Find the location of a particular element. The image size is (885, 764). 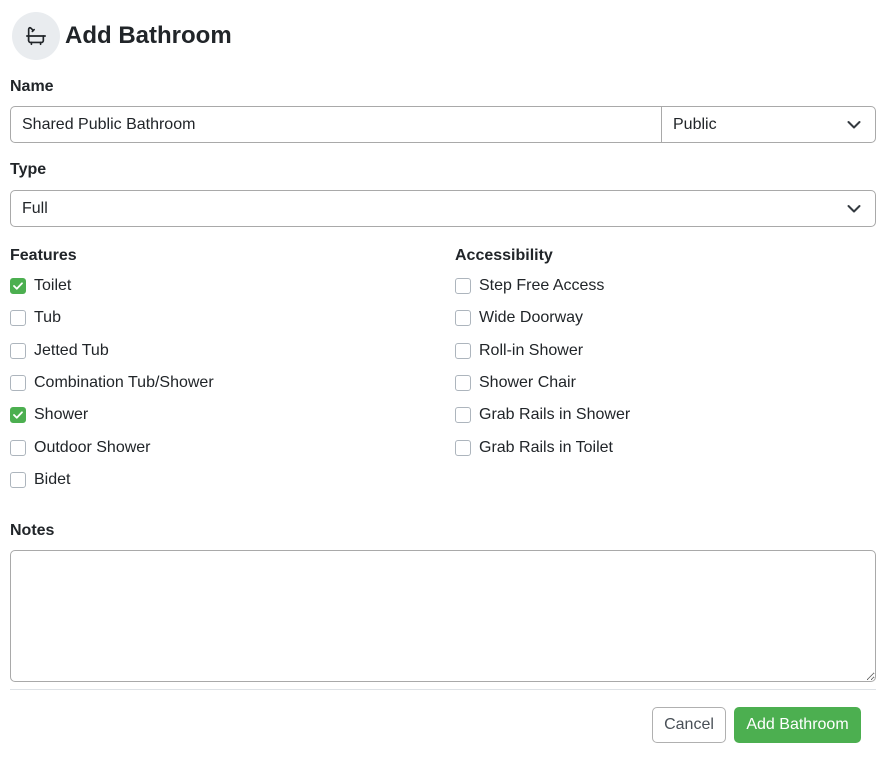

features-checkbox-shower: Shower is located at coordinates (49, 415).